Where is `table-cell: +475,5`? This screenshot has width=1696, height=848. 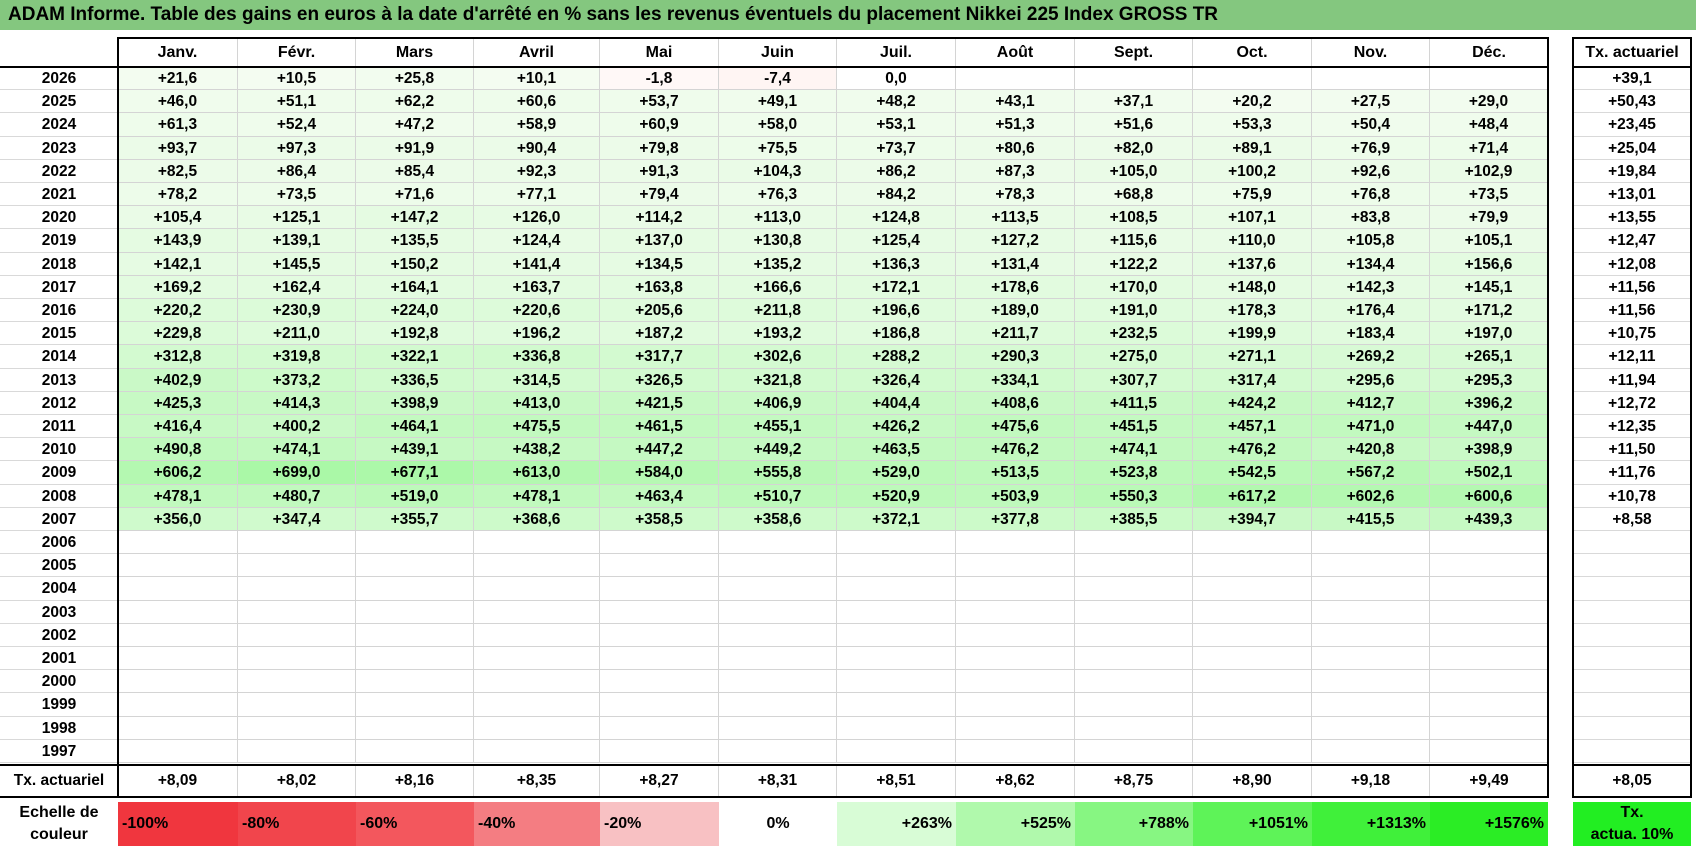 table-cell: +475,5 is located at coordinates (537, 427).